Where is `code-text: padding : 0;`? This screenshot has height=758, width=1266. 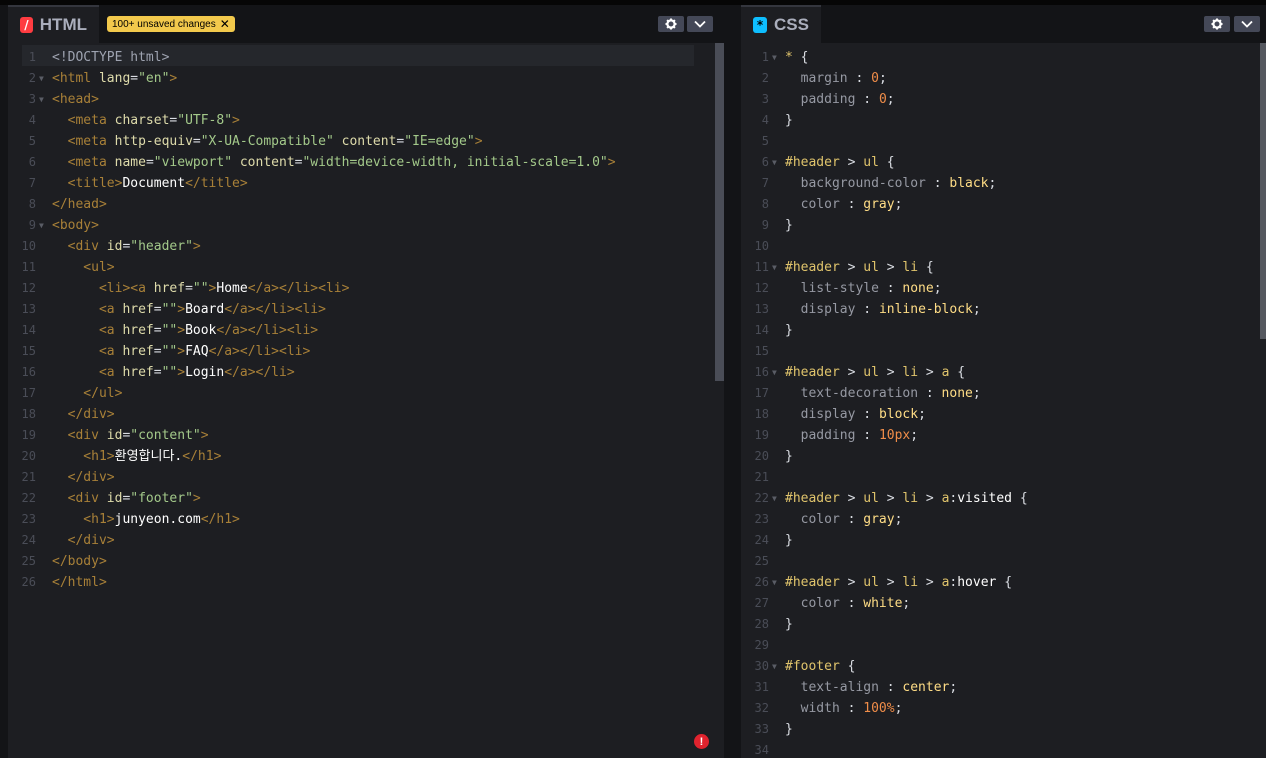
code-text: padding : 0; is located at coordinates (840, 99).